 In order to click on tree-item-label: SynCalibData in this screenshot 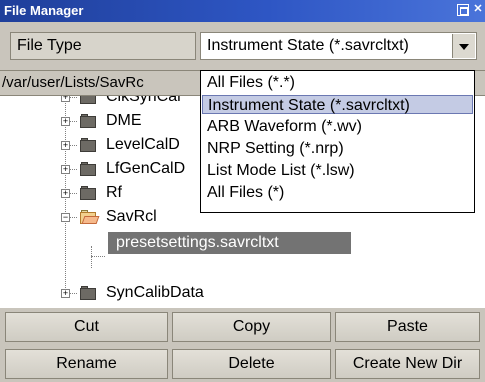, I will do `click(155, 292)`.